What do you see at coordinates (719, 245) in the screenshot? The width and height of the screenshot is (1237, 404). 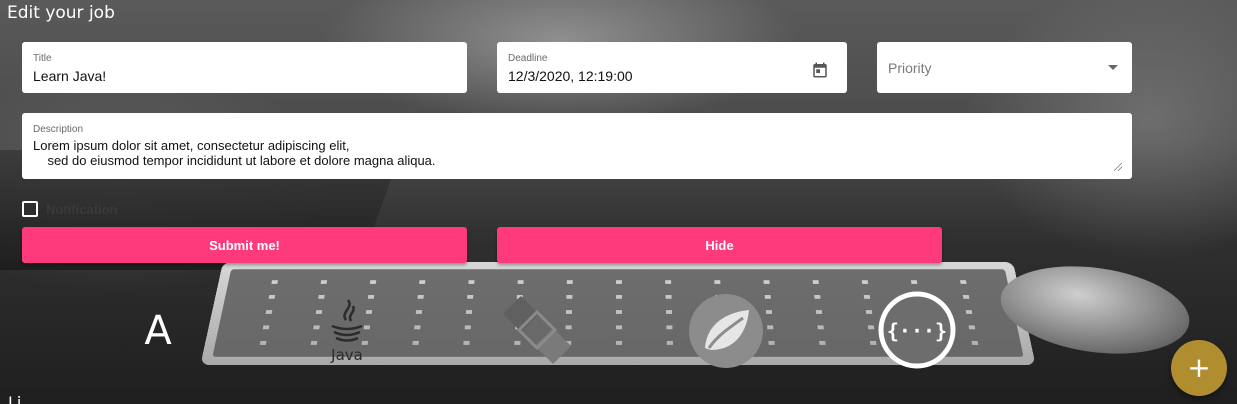 I see `hide-button: Hide` at bounding box center [719, 245].